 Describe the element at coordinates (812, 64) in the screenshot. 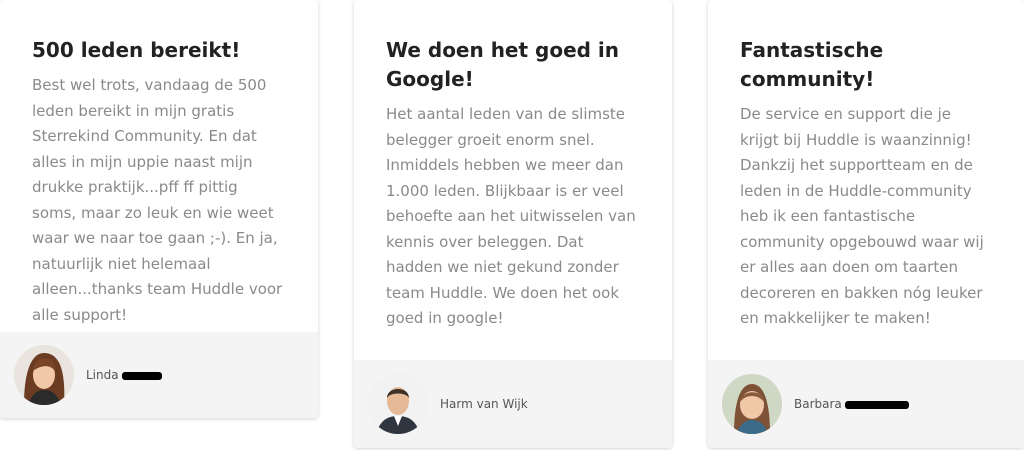

I see `testimonial-title: Fantastische community!` at that location.